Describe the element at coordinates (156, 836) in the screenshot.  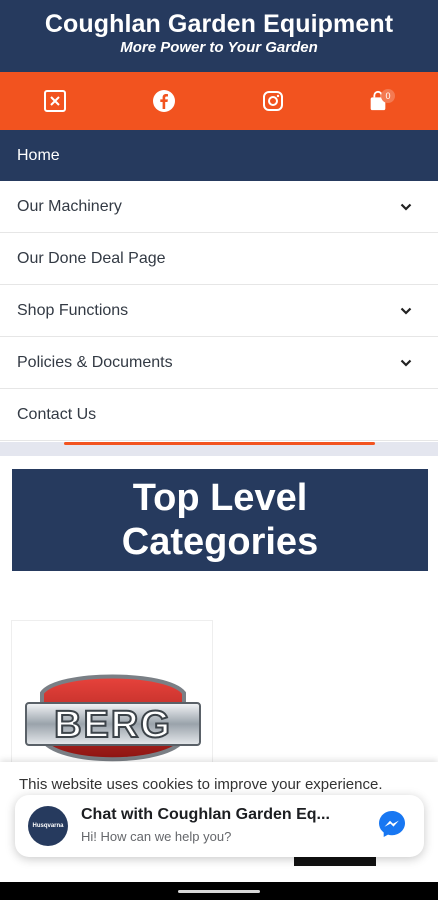
I see `chat-subtitle: Hi! How can we help you?` at that location.